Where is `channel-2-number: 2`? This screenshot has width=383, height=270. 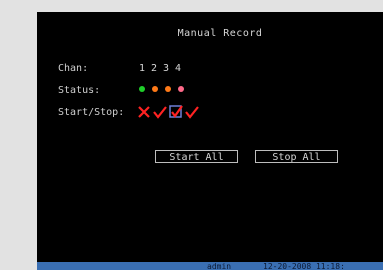
channel-2-number: 2 is located at coordinates (154, 68).